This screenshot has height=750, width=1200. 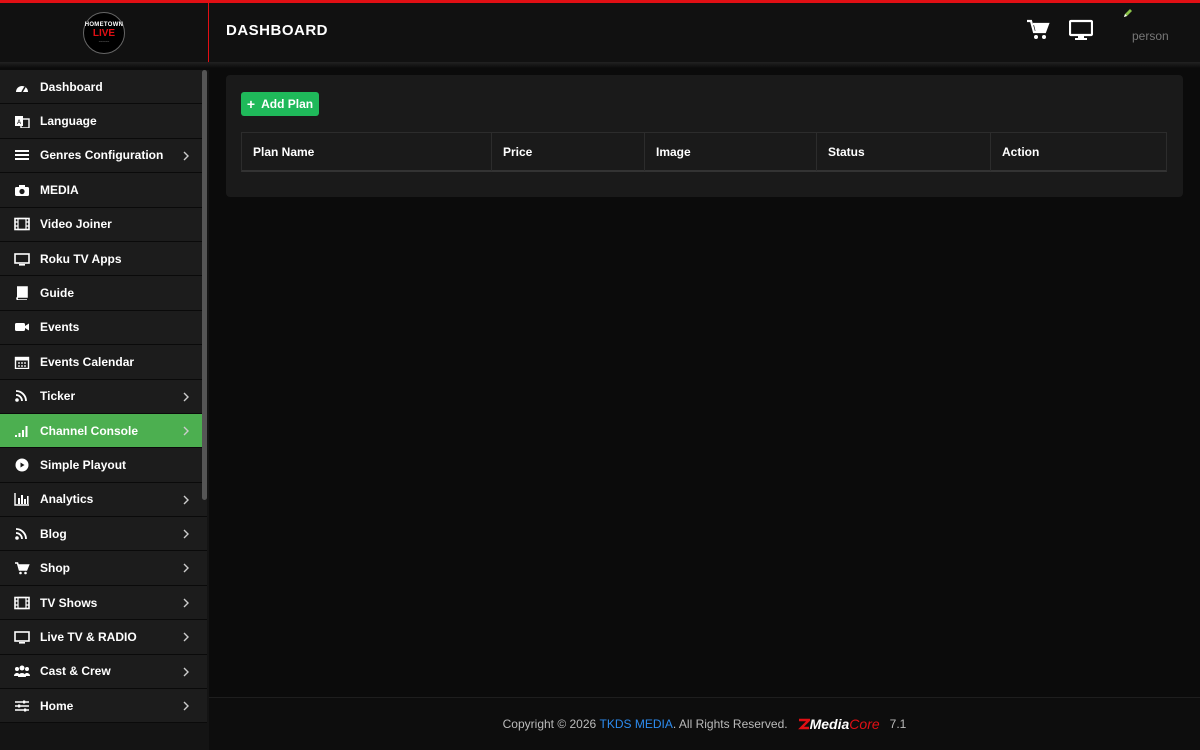 I want to click on sliders-icon, so click(x=22, y=706).